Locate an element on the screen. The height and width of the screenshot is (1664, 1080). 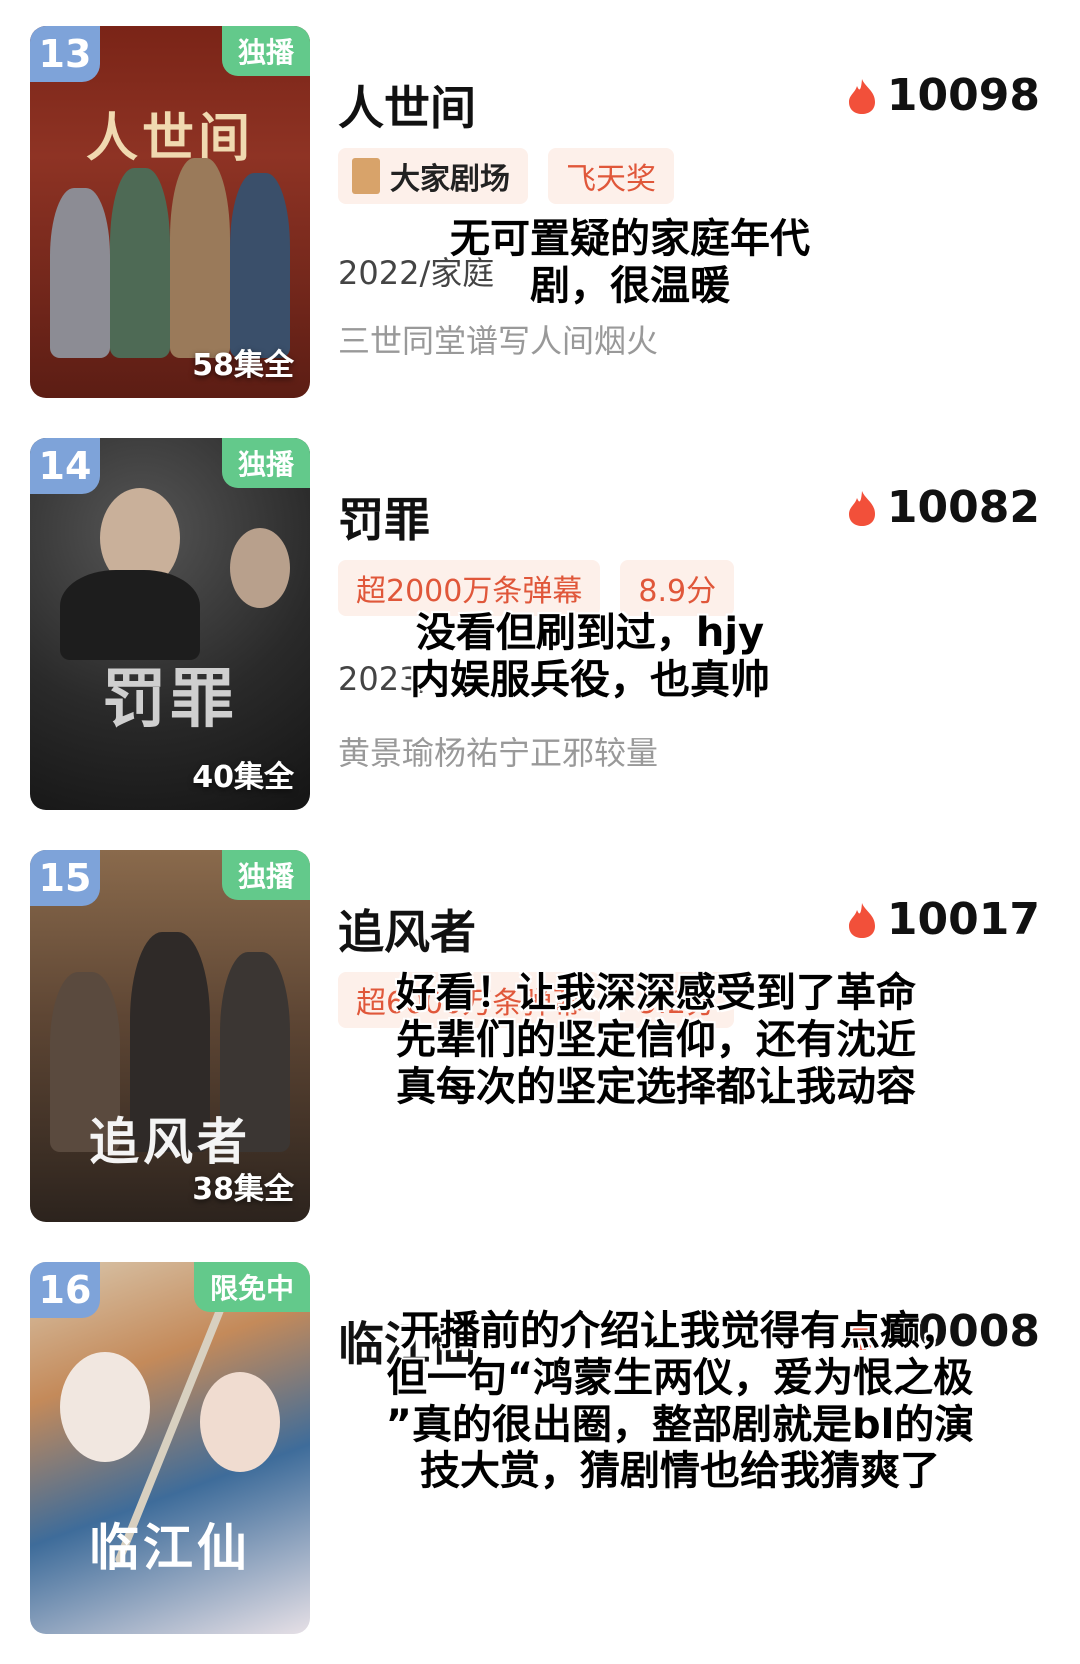
drama-description: 黄景瑜杨祐宁正邪较量 is located at coordinates (498, 753).